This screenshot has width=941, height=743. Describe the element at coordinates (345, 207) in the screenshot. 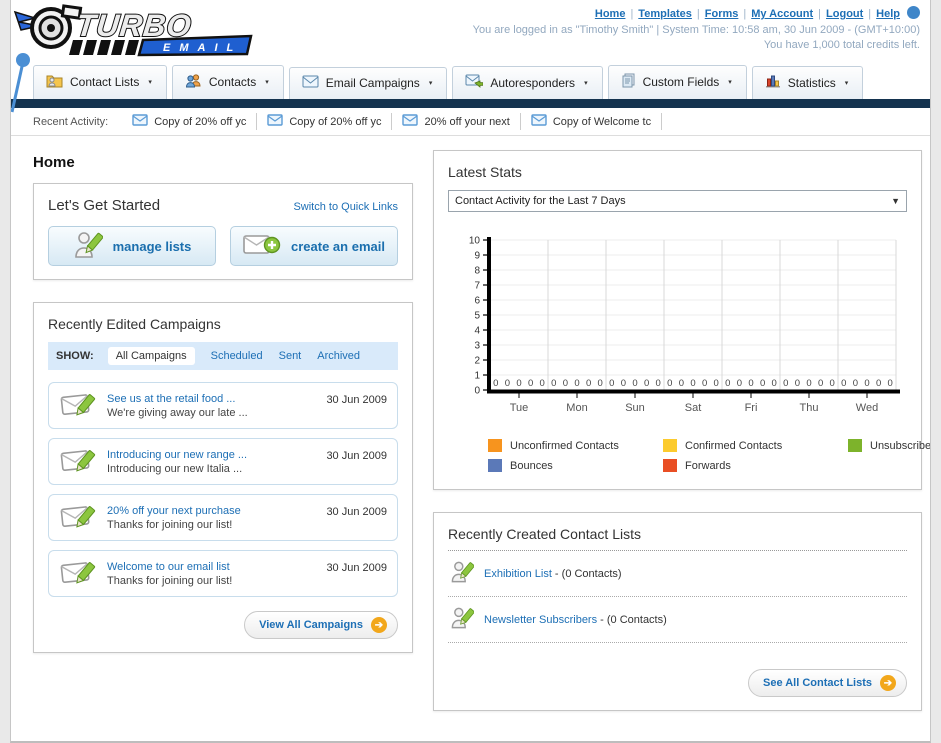

I see `switch-quick-links-link: Switch to Quick Links` at that location.